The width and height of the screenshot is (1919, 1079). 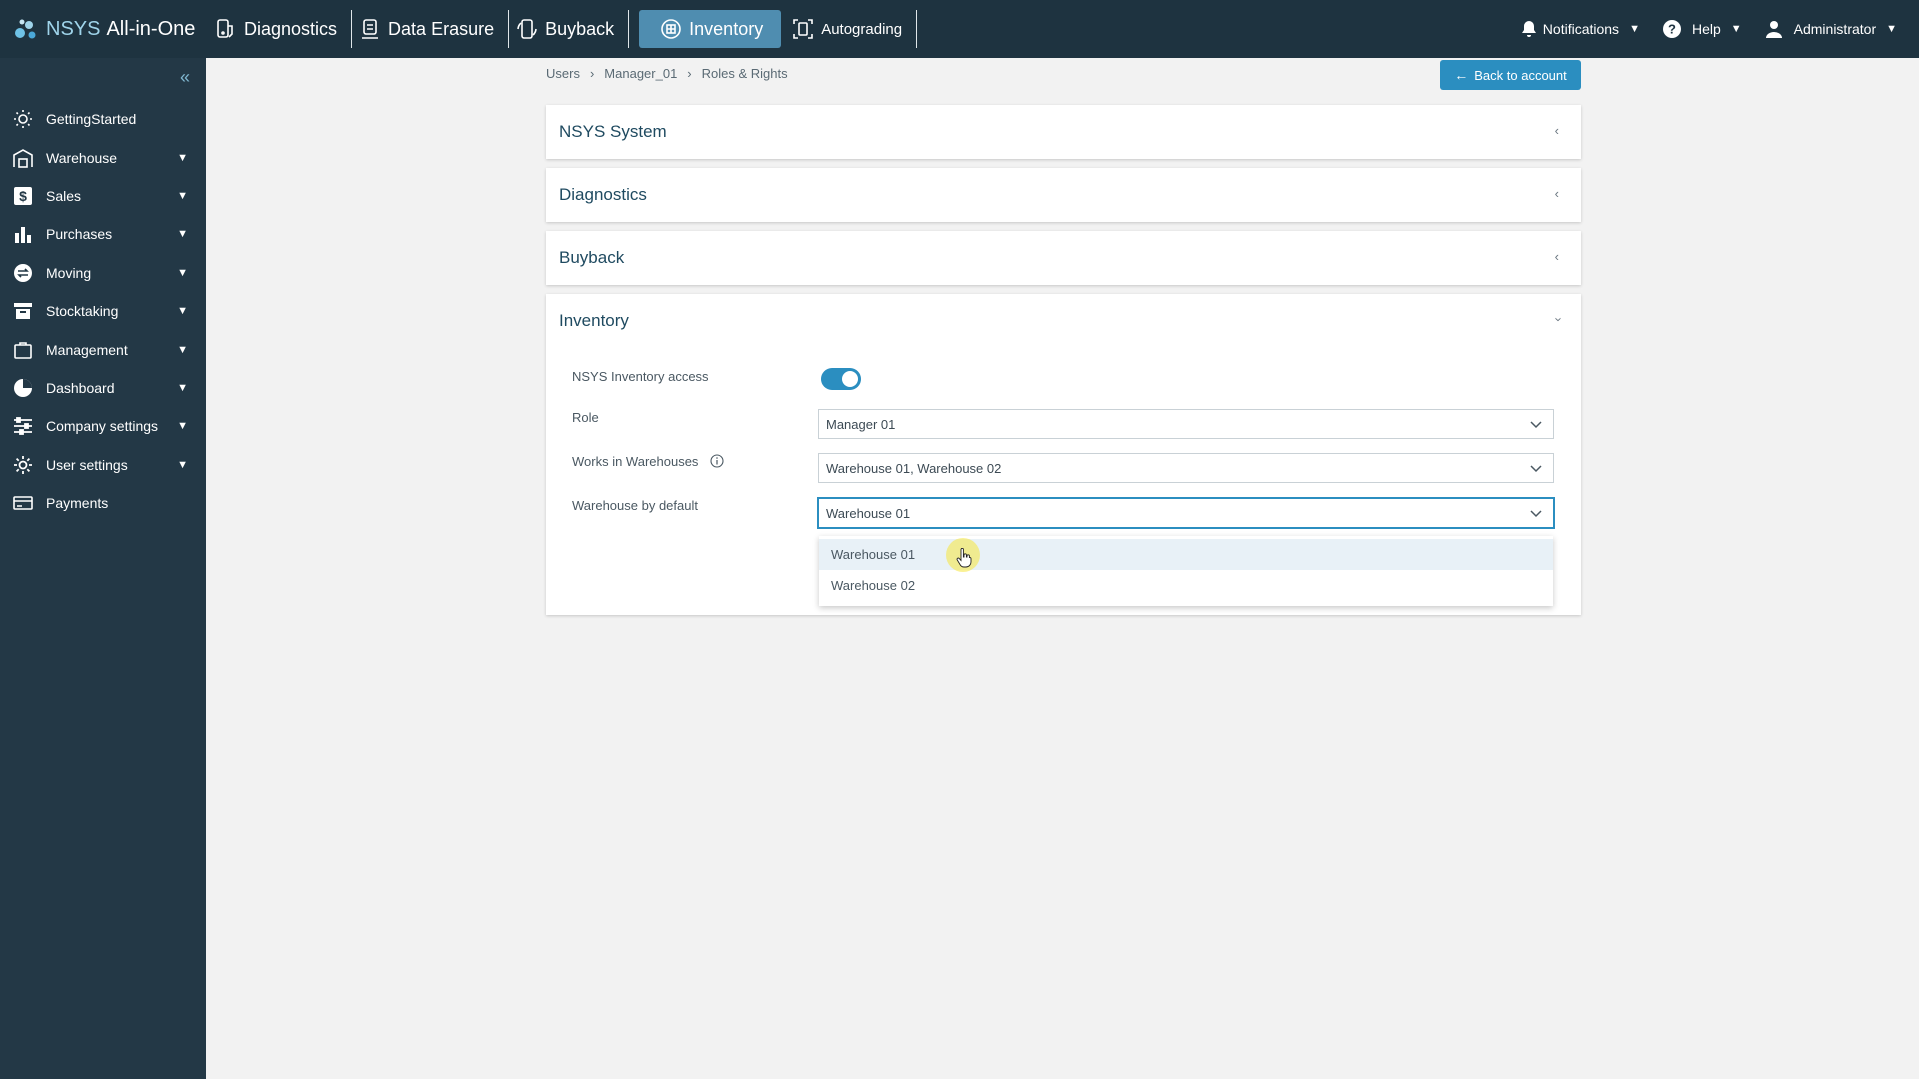 What do you see at coordinates (1186, 468) in the screenshot?
I see `works-in-warehouses-select: Warehouse 01, Warehouse 02` at bounding box center [1186, 468].